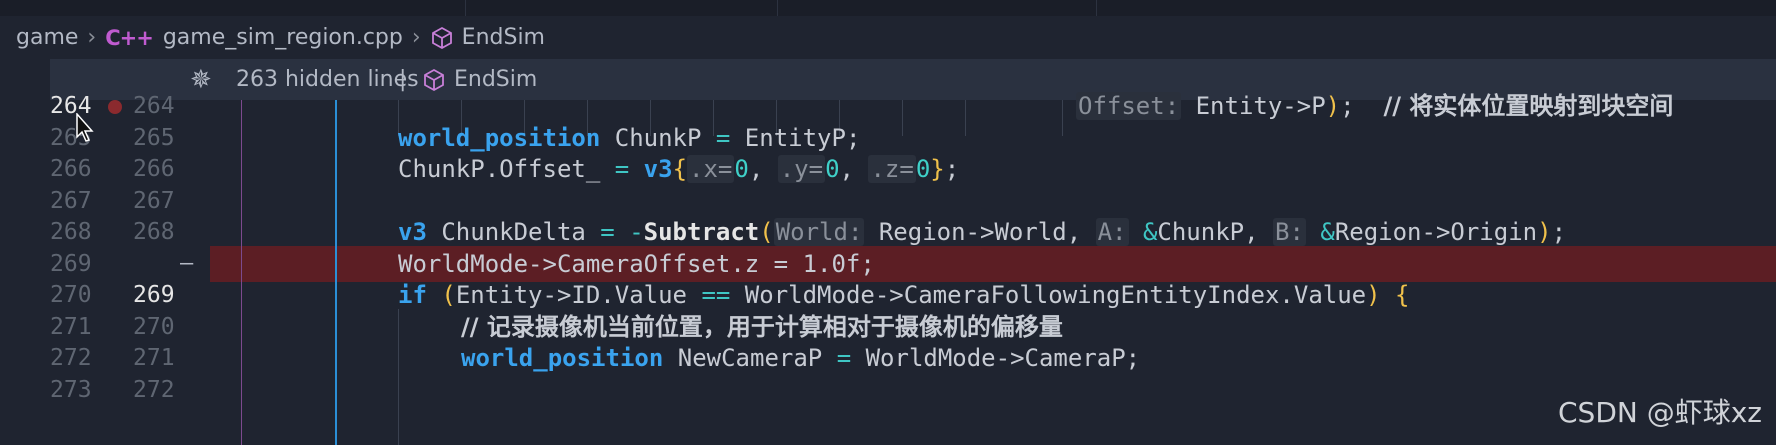 The image size is (1776, 445). What do you see at coordinates (716, 295) in the screenshot?
I see `code-token: ==` at bounding box center [716, 295].